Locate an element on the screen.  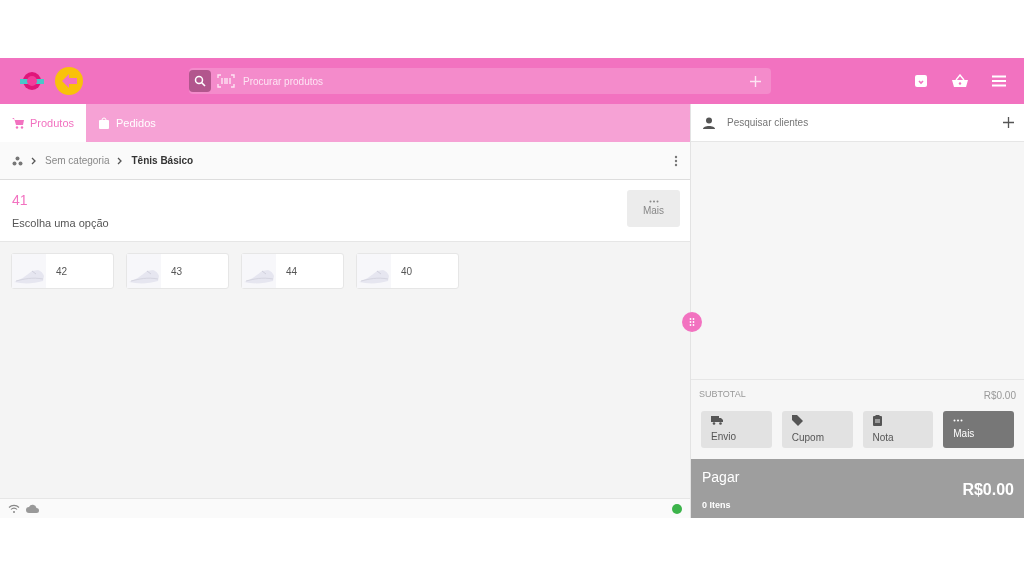
breadcrumb-item: Sem categoria is located at coordinates (77, 160).